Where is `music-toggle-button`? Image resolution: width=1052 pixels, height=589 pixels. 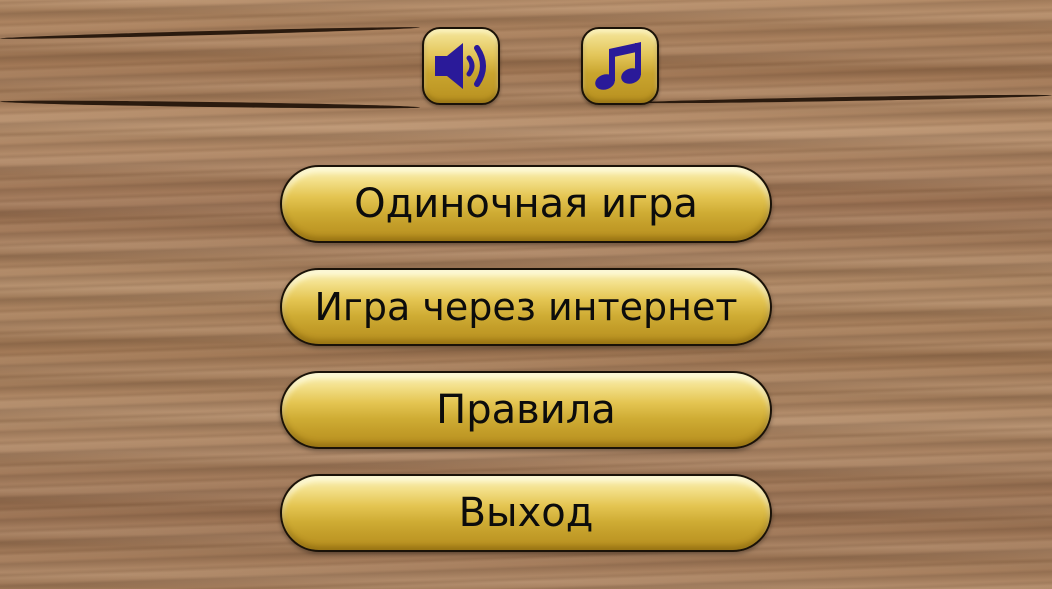 music-toggle-button is located at coordinates (620, 66).